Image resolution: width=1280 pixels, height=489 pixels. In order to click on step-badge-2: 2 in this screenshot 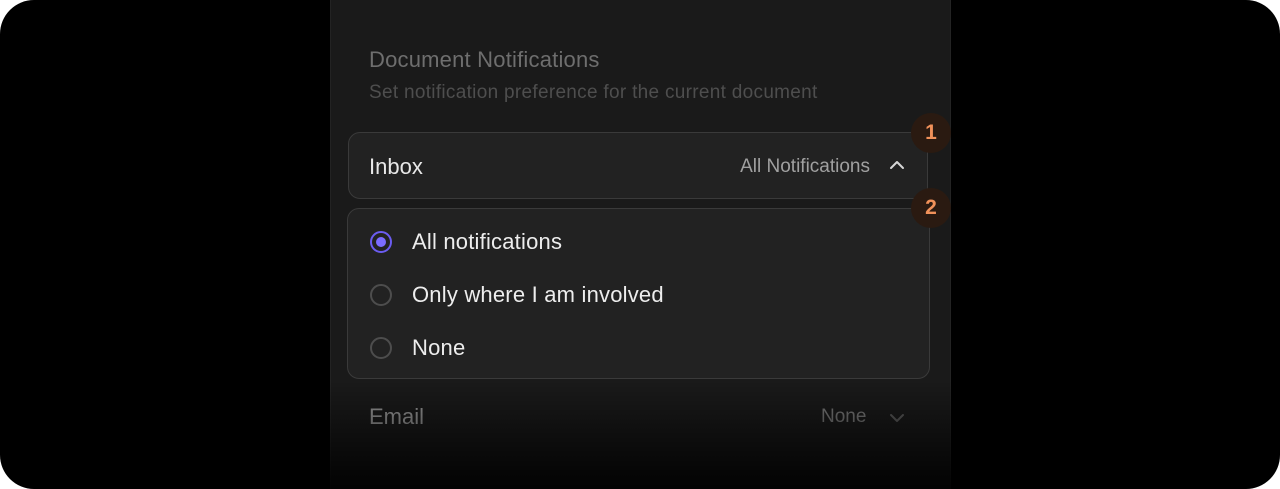, I will do `click(931, 208)`.